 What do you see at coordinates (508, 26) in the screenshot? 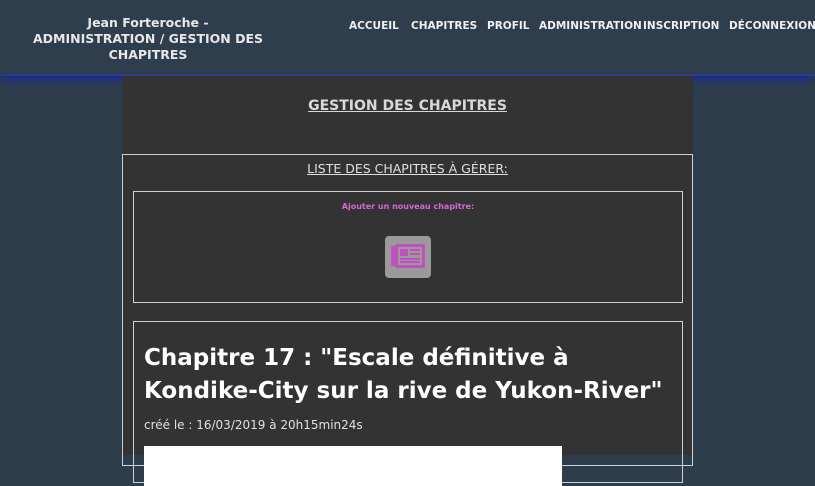
I see `nav-item-profil: PROFIL` at bounding box center [508, 26].